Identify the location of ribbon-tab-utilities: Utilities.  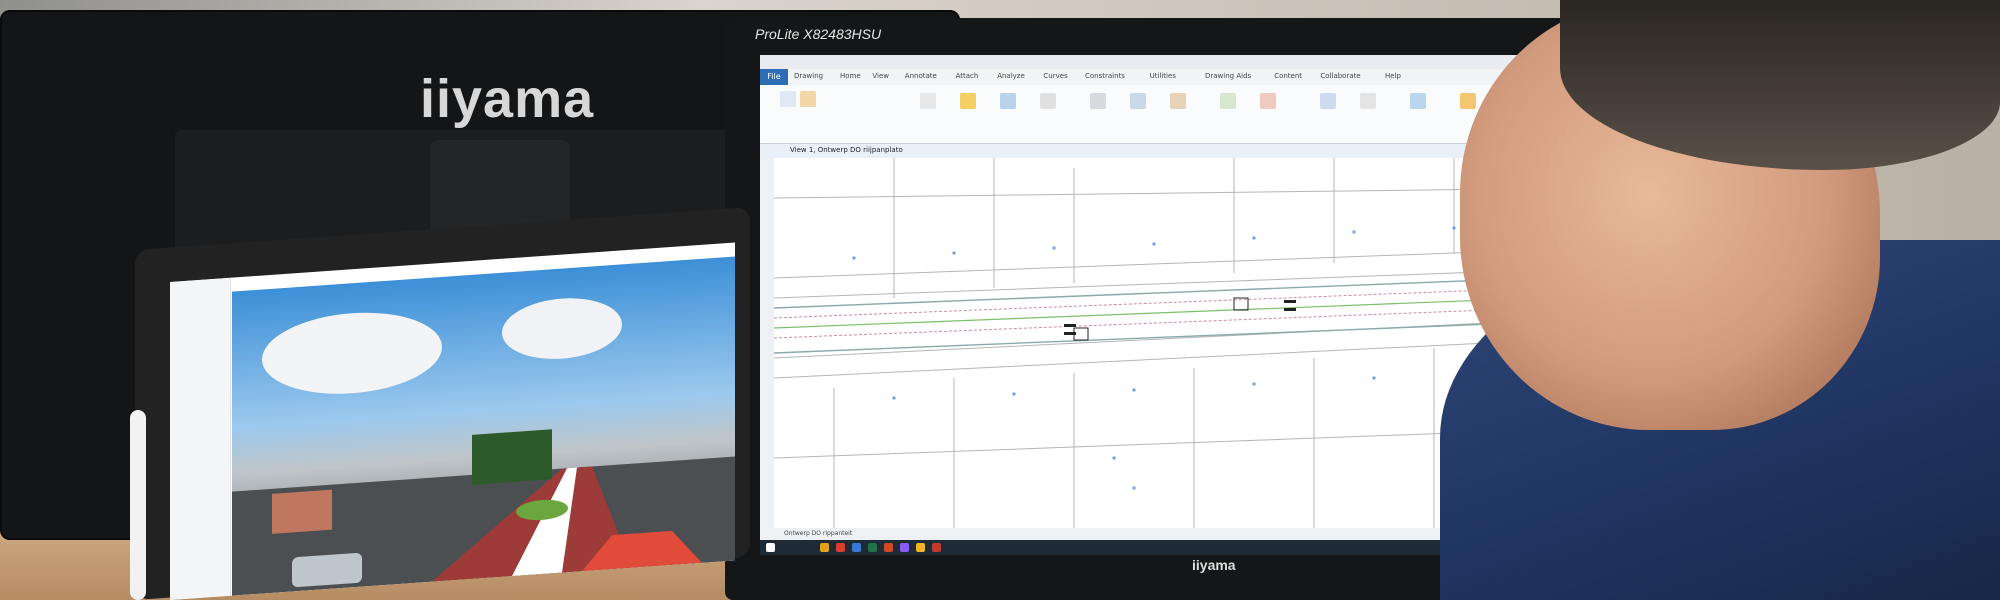
(1163, 76).